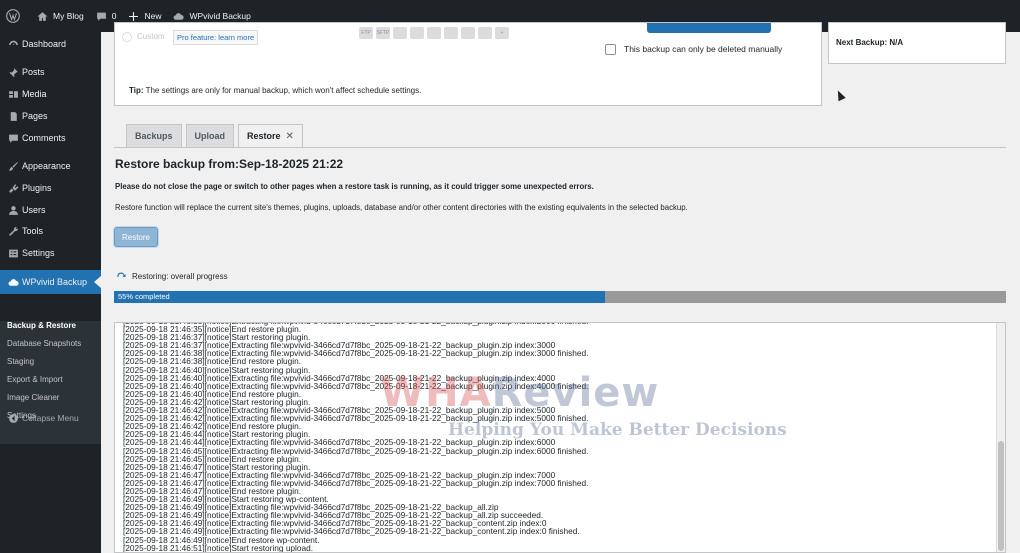 The width and height of the screenshot is (1020, 553). What do you see at coordinates (50, 94) in the screenshot?
I see `sidebar-item-media: Media` at bounding box center [50, 94].